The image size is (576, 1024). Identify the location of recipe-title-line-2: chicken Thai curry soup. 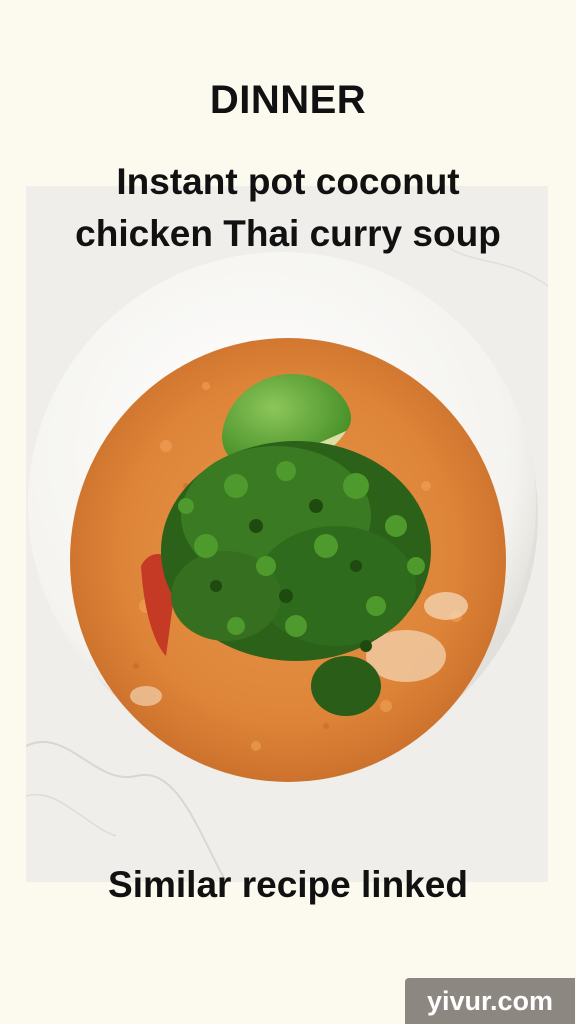
(288, 233).